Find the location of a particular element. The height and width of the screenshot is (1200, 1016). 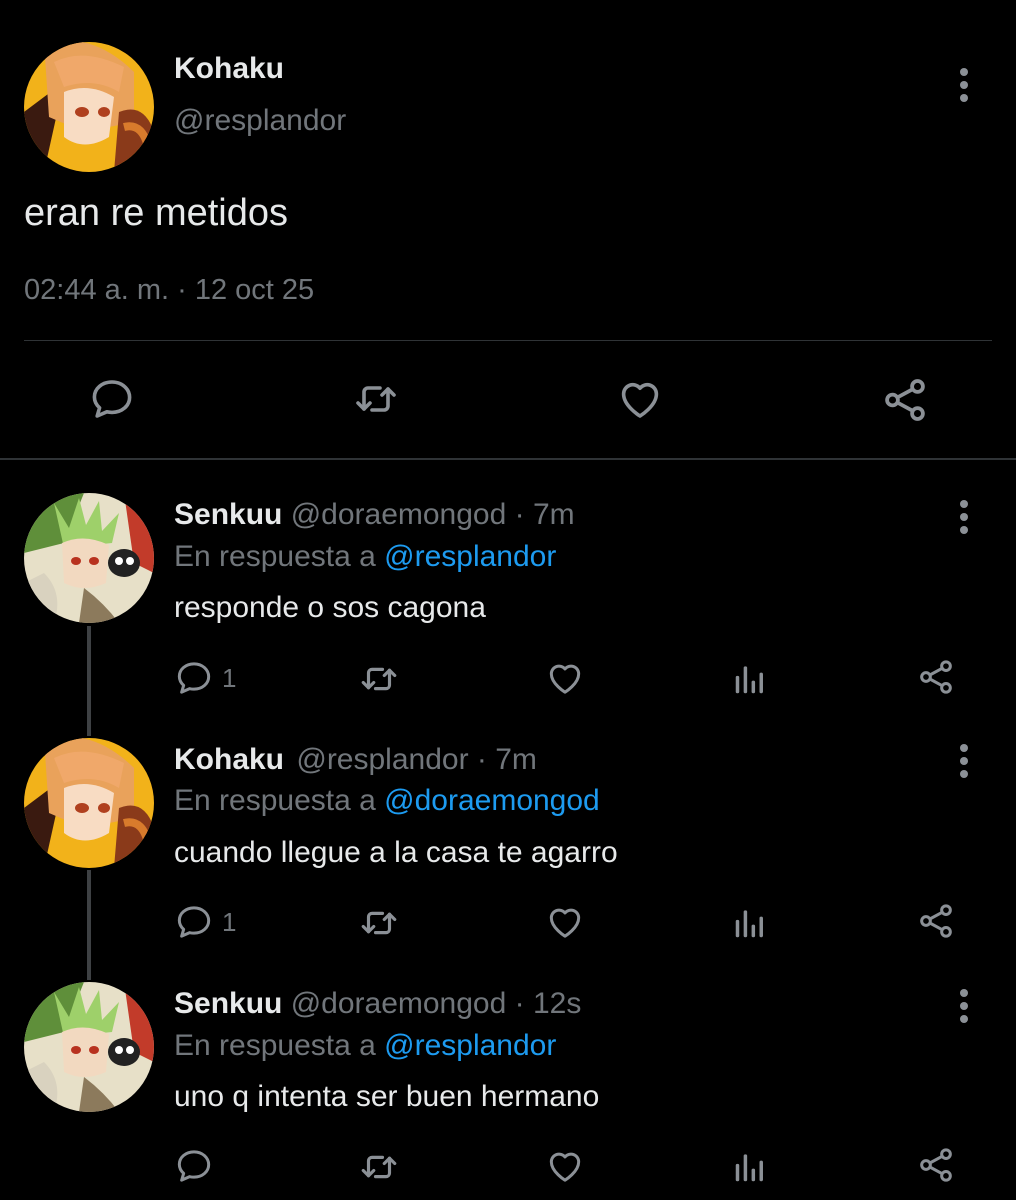

reply-handle-time: @doraemongod · 12s is located at coordinates (436, 1003).